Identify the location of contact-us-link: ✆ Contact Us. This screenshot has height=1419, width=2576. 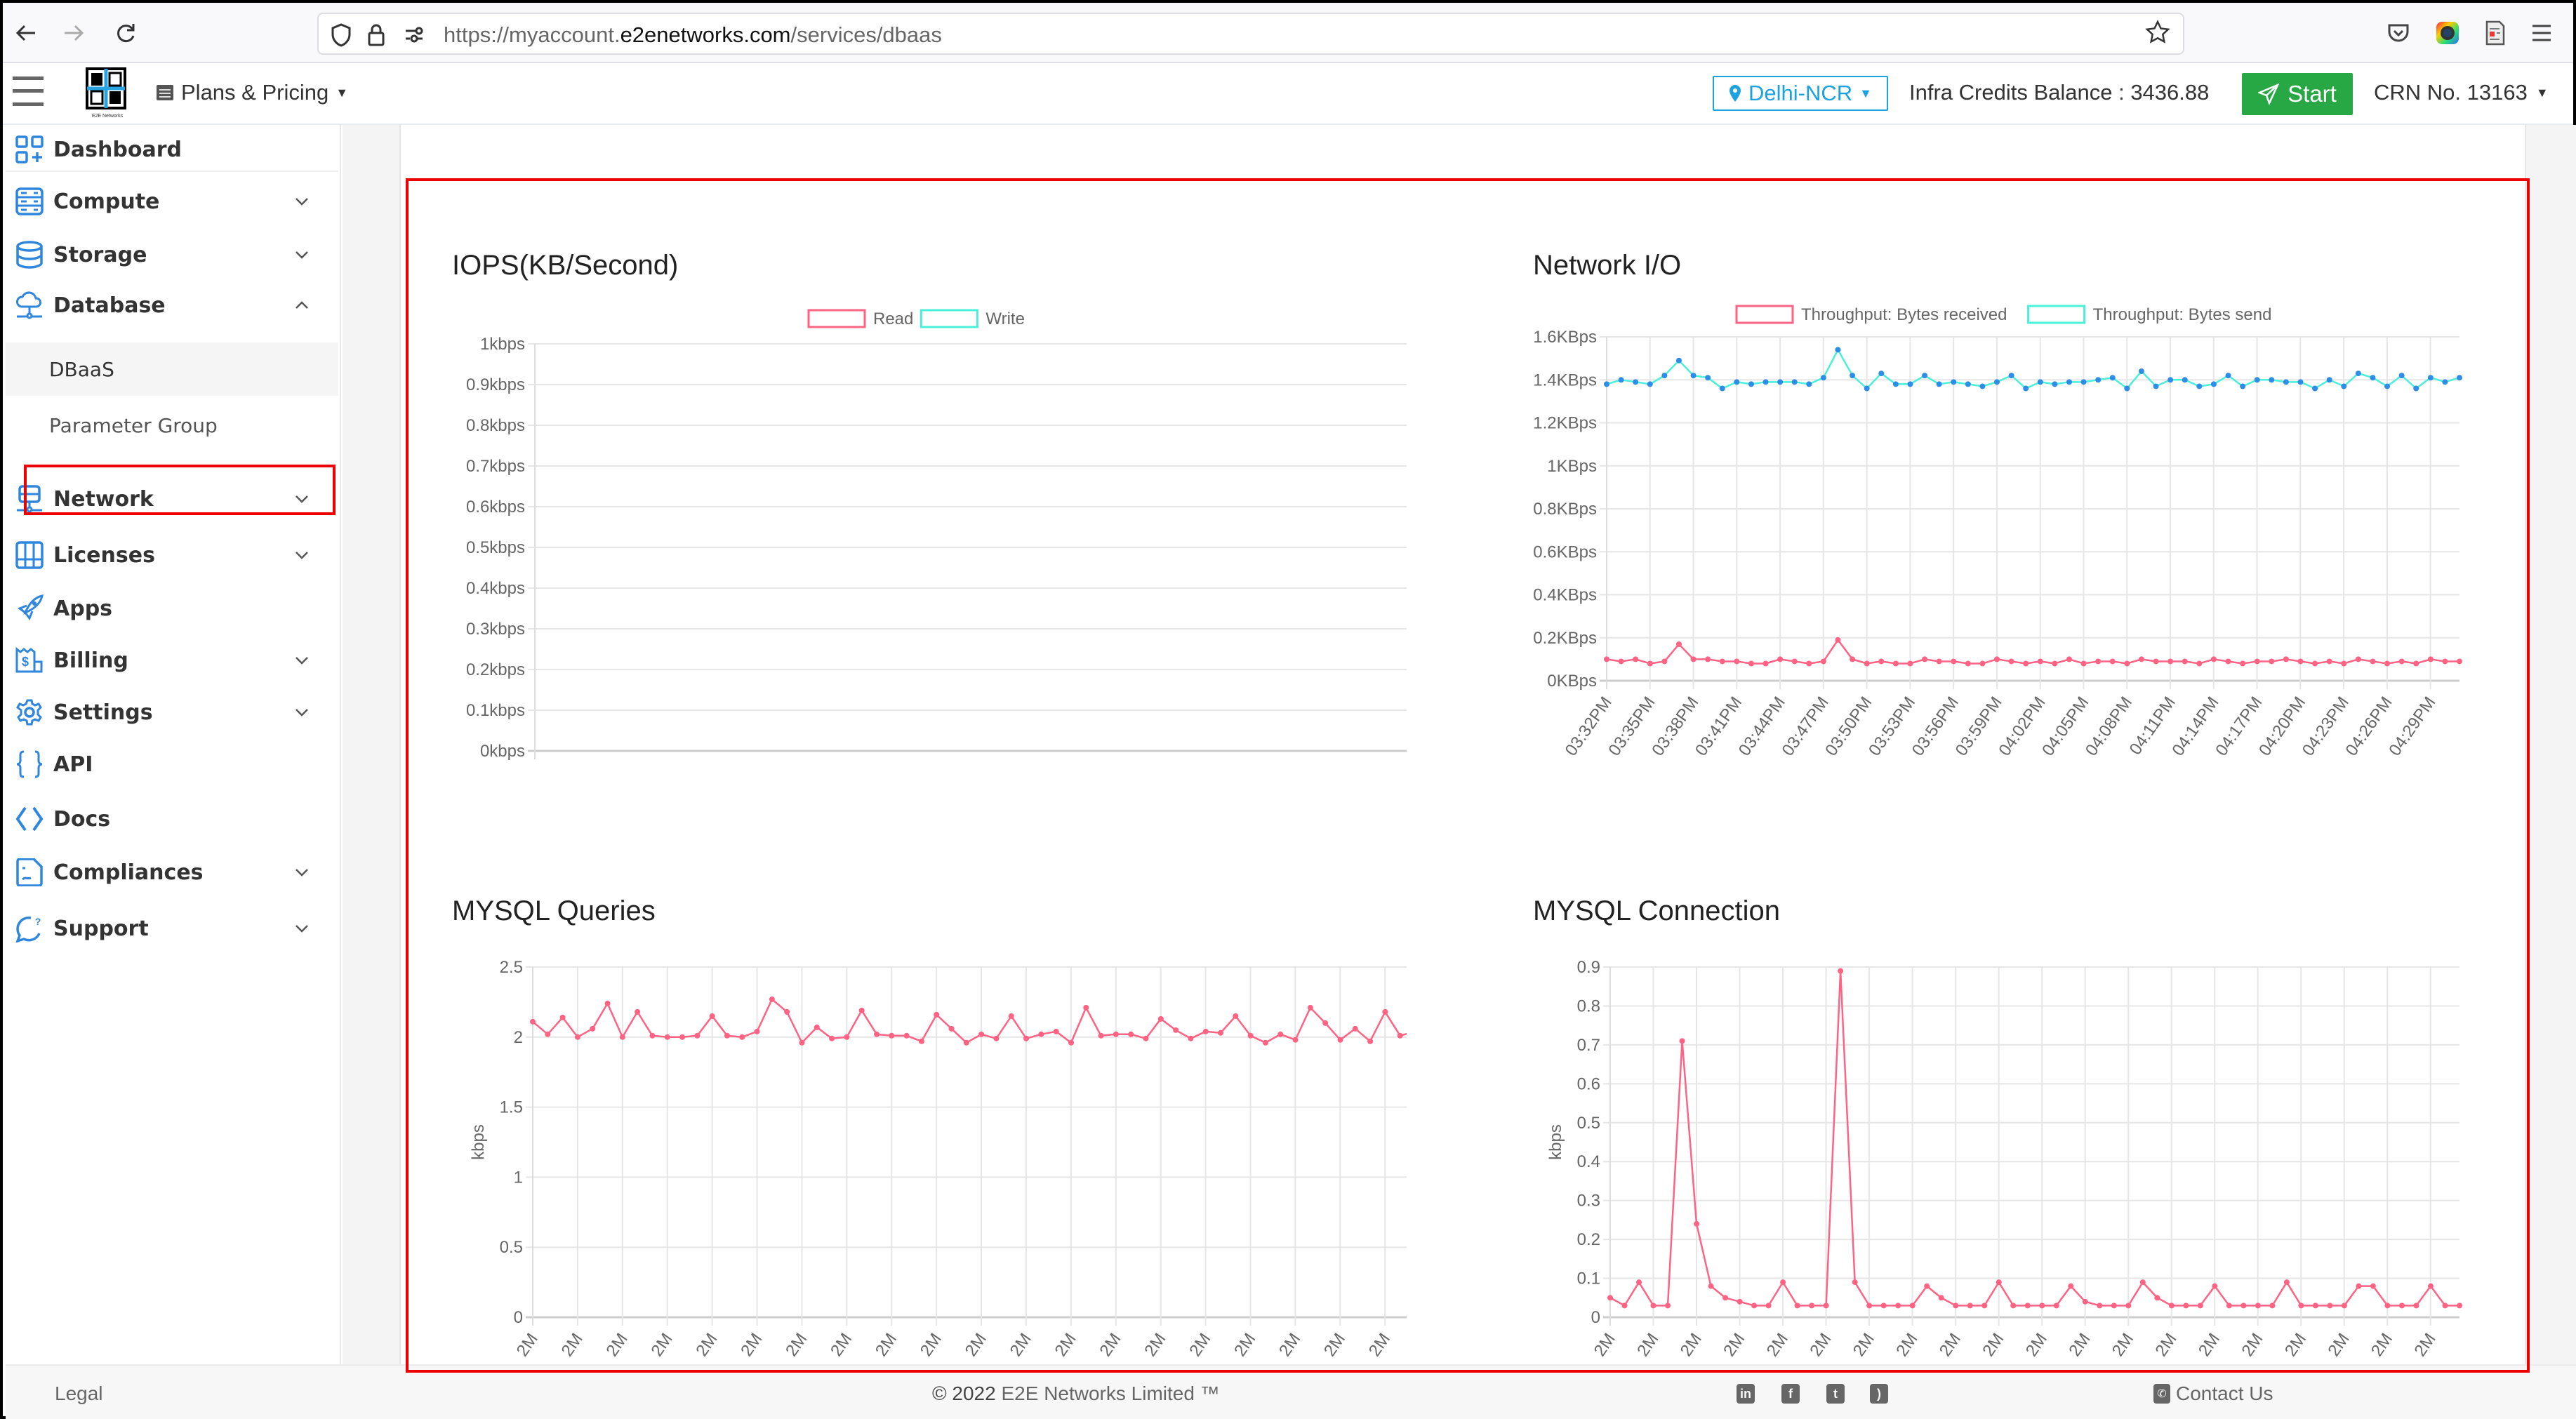
(2213, 1394).